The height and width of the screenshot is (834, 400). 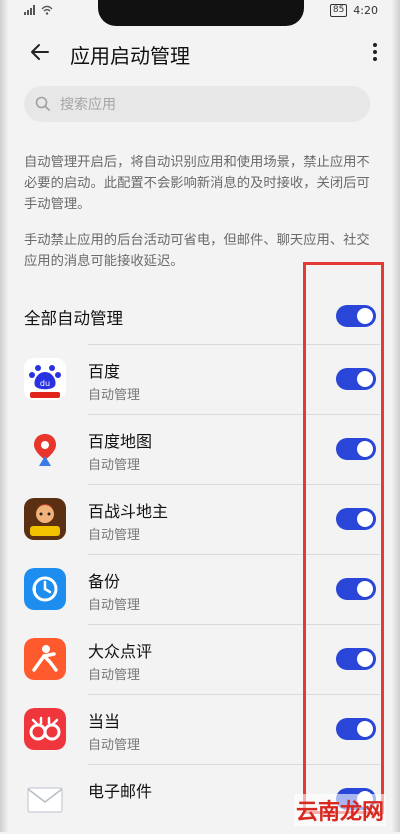 What do you see at coordinates (45, 799) in the screenshot?
I see `email-icon` at bounding box center [45, 799].